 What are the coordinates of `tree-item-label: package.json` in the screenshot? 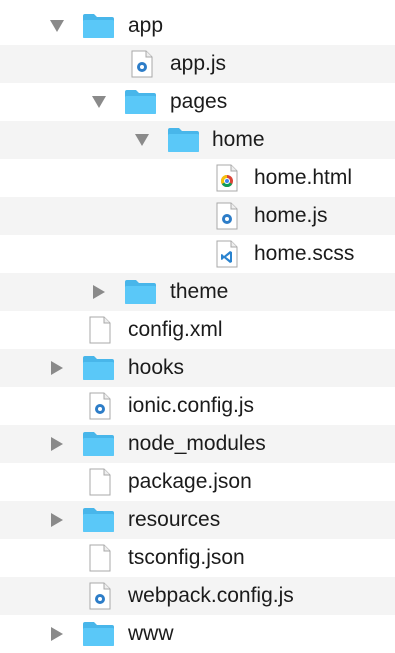 It's located at (190, 481).